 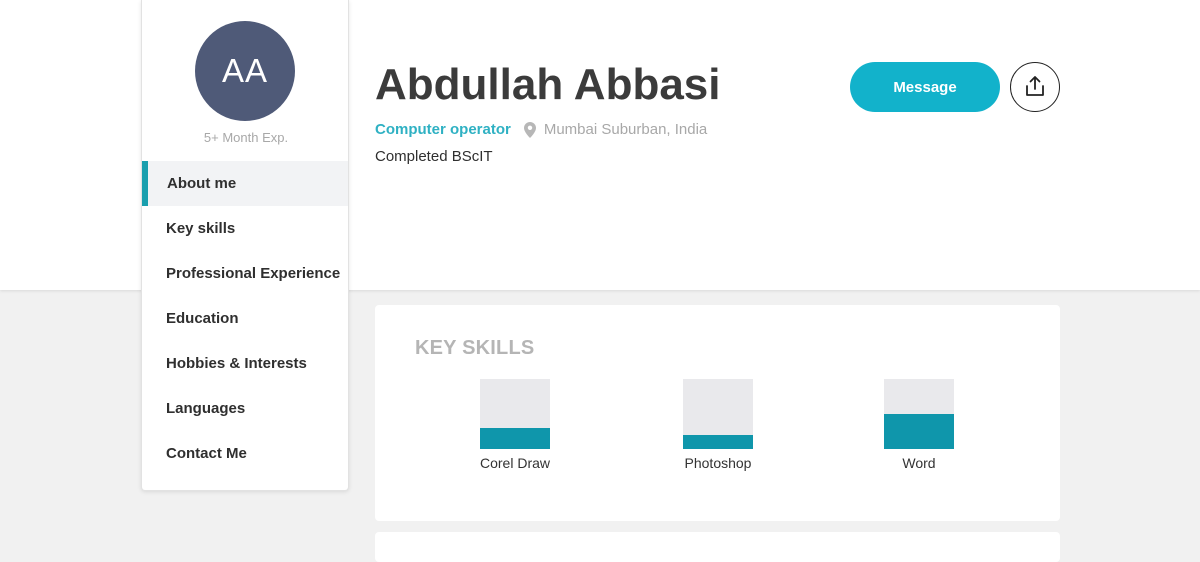 I want to click on location-pin-icon, so click(x=529, y=129).